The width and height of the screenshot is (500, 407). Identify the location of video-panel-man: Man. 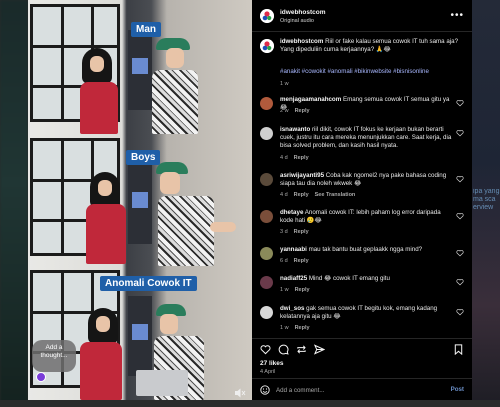
(140, 67).